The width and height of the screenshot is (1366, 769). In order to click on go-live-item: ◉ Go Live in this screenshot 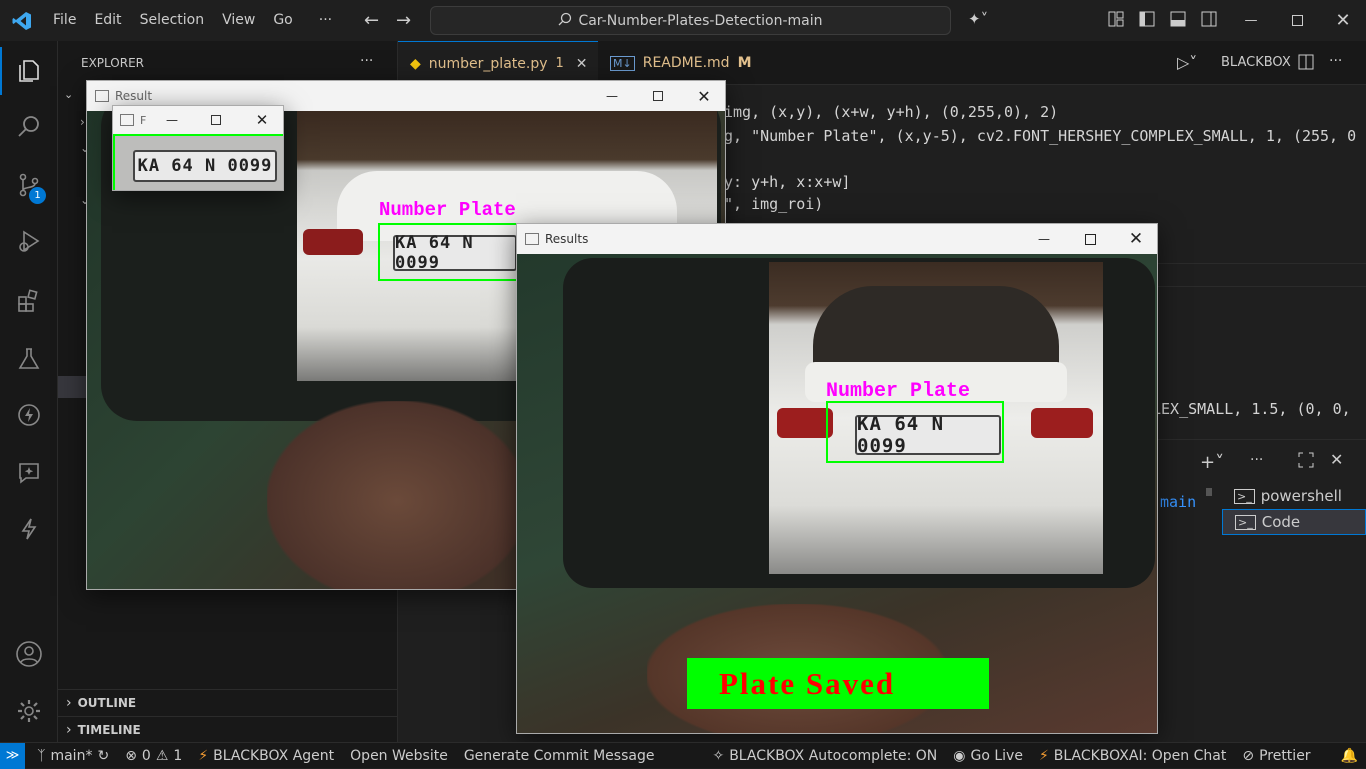, I will do `click(988, 756)`.